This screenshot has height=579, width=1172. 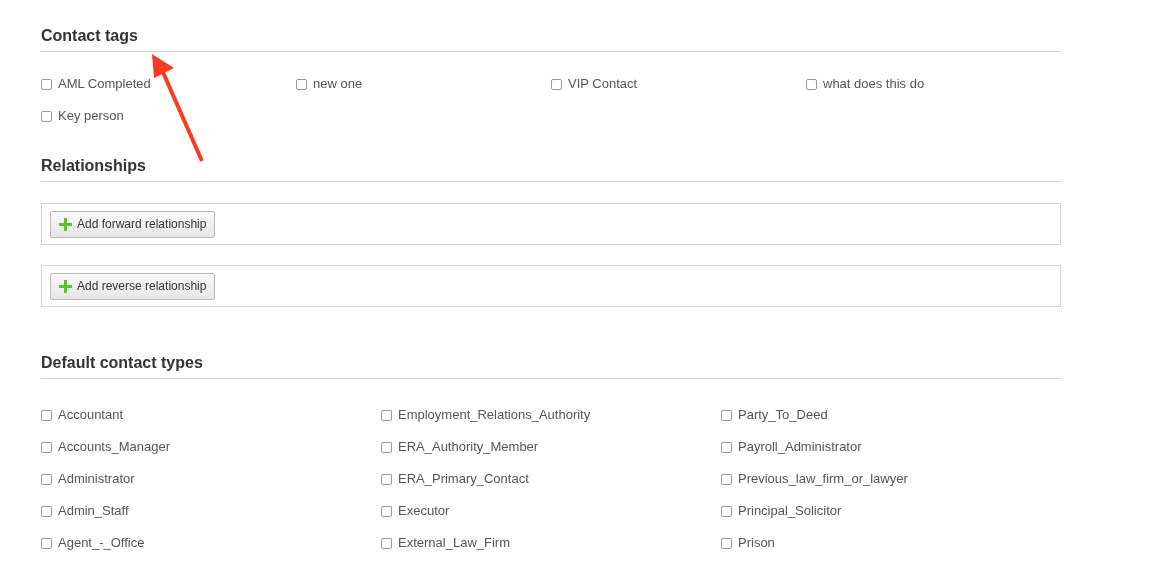 I want to click on section-heading: Relationships, so click(x=551, y=169).